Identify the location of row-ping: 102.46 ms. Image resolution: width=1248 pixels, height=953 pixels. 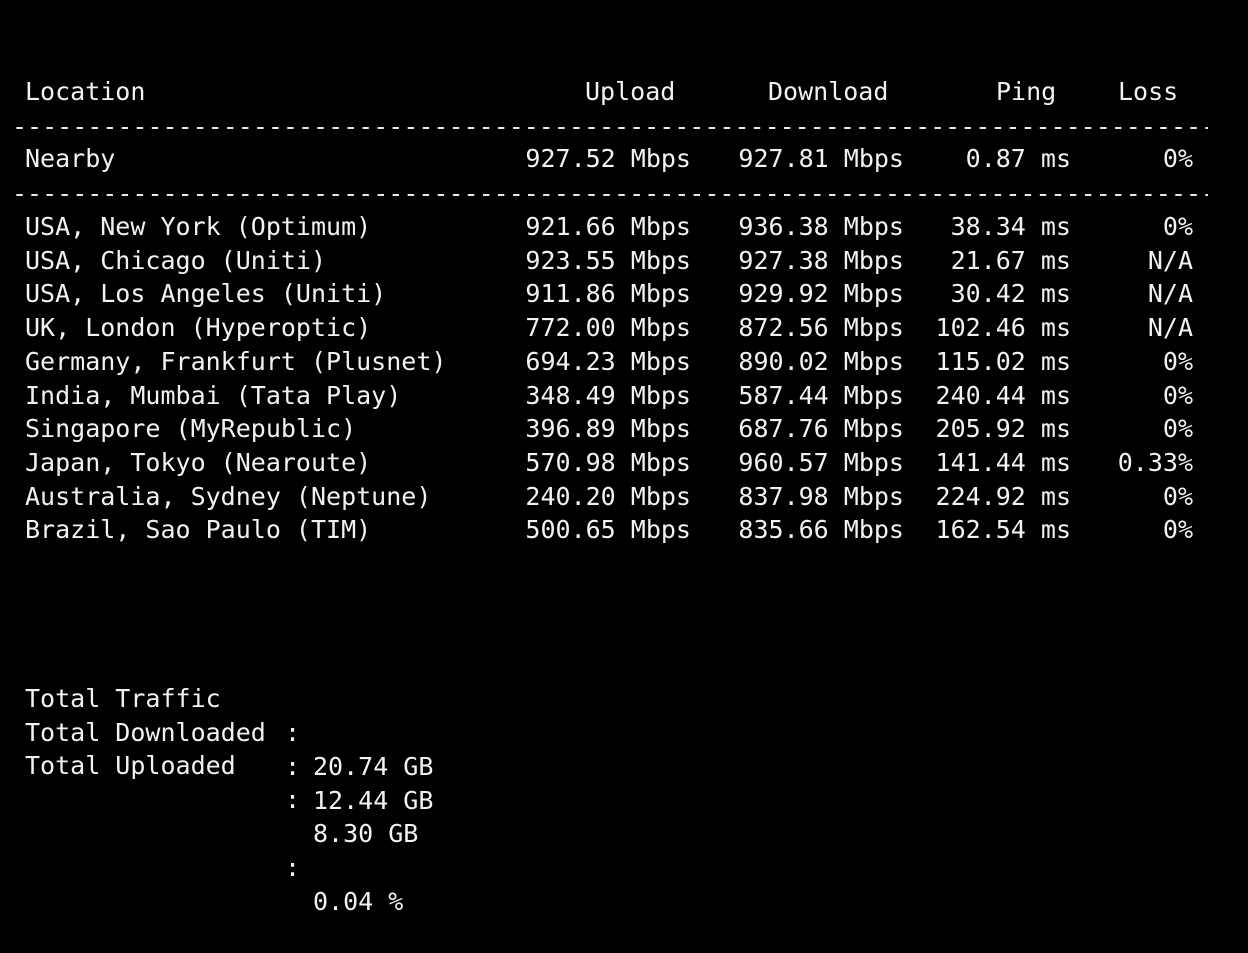
(1003, 327).